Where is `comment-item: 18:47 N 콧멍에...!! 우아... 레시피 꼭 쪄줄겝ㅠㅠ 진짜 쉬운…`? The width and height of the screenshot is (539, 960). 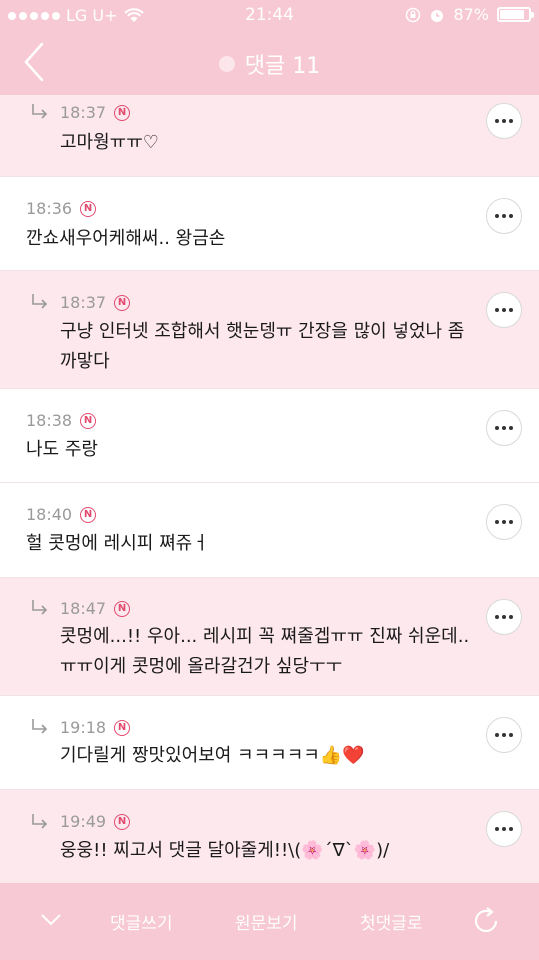 comment-item: 18:47 N 콧멍에...!! 우아... 레시피 꼭 쪄줄겝ㅠㅠ 진짜 쉬운… is located at coordinates (269, 637).